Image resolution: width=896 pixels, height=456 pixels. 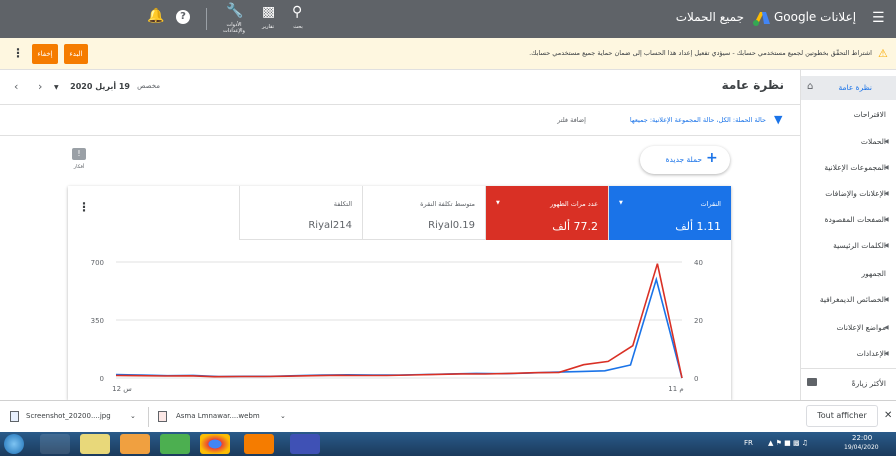 I want to click on video-file-icon, so click(x=162, y=416).